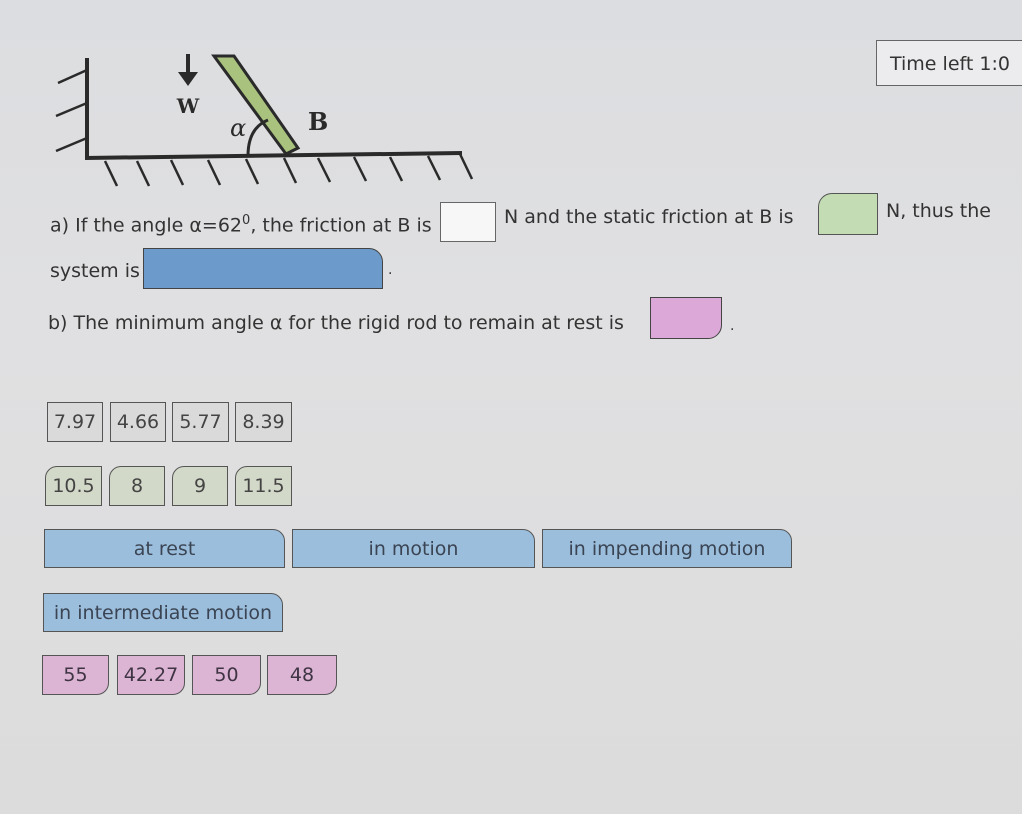 Image resolution: width=1022 pixels, height=814 pixels. Describe the element at coordinates (256, 105) in the screenshot. I see `rigid-rod` at that location.